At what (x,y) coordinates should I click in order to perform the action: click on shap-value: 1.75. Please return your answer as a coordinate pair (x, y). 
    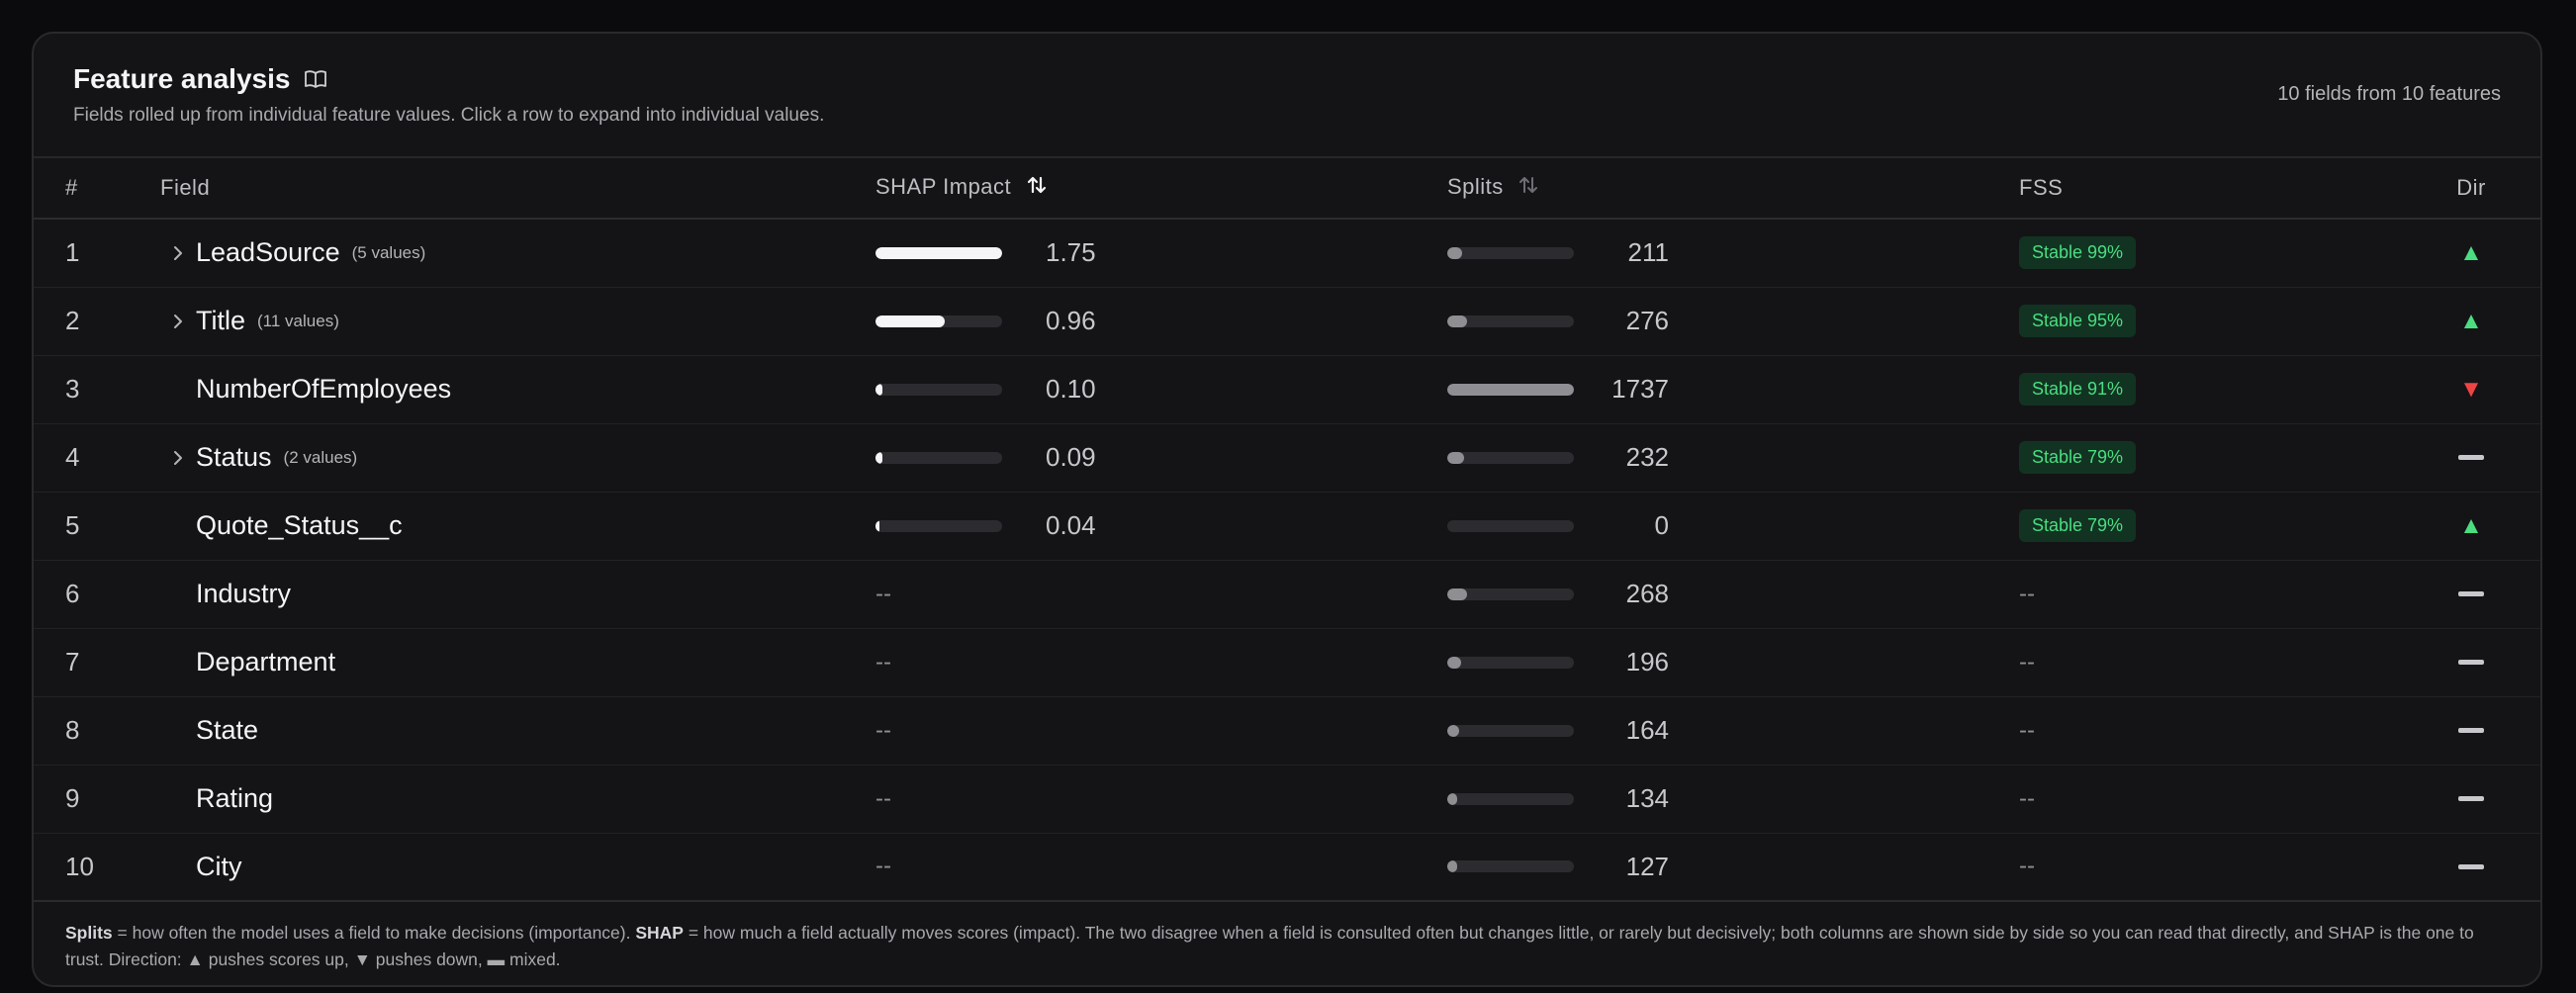
    Looking at the image, I should click on (1071, 253).